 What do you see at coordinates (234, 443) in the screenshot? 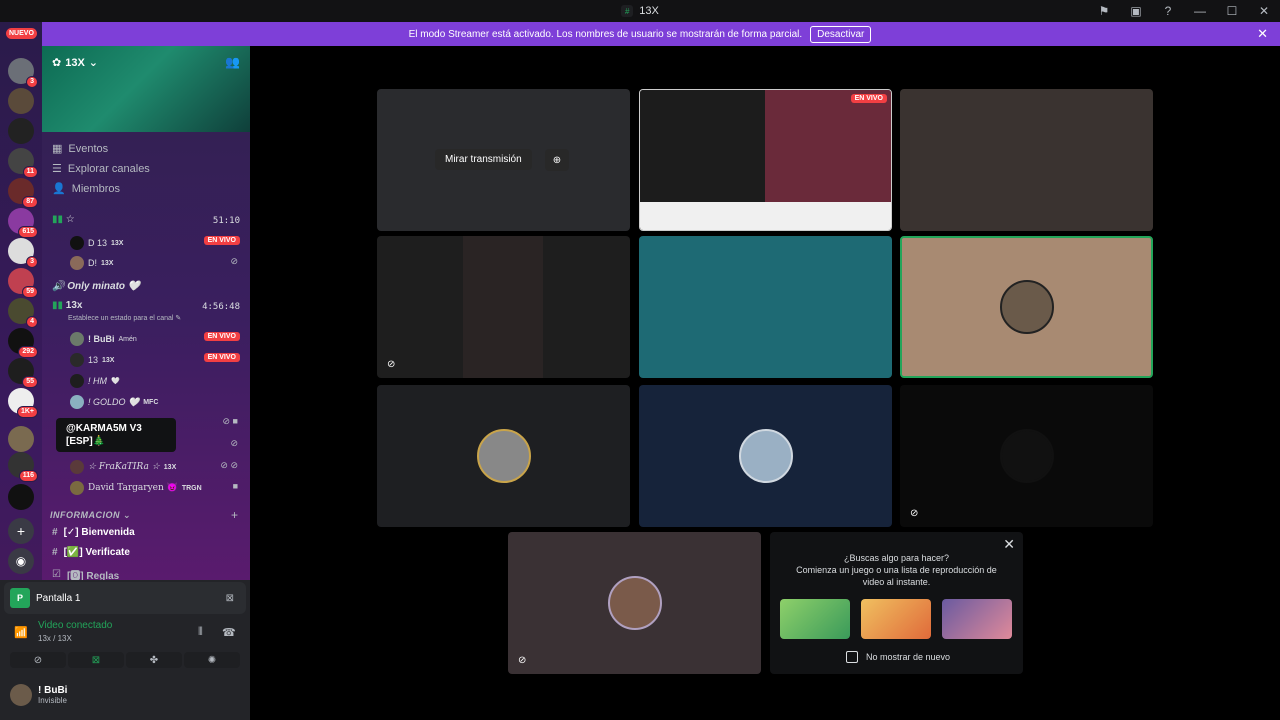
I see `deafened-icon: ⊘` at bounding box center [234, 443].